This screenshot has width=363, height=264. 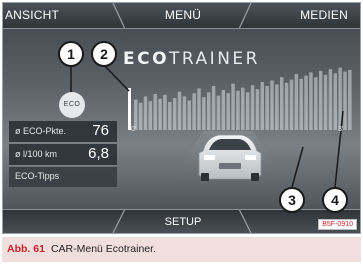 I want to click on eco-score-bars, so click(x=243, y=98).